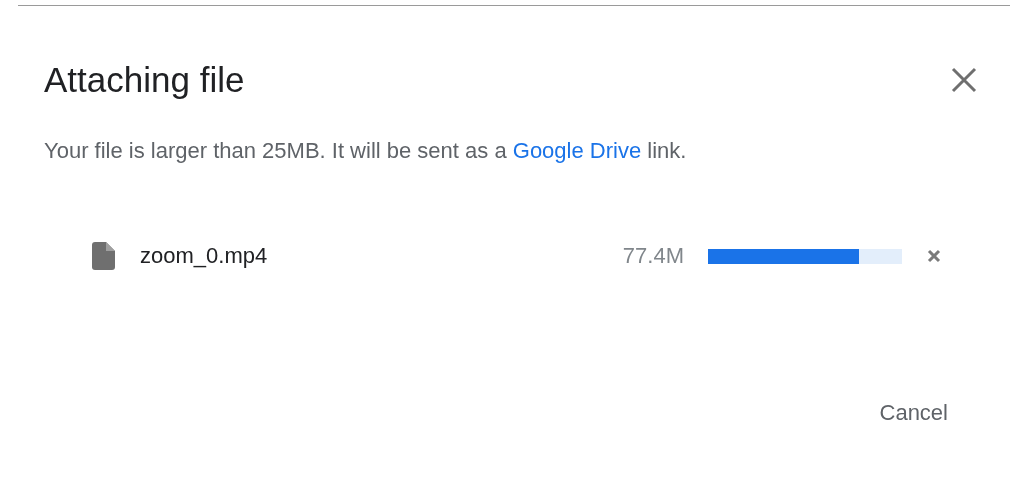 The height and width of the screenshot is (489, 1024). What do you see at coordinates (652, 256) in the screenshot?
I see `file-size: 77.4M` at bounding box center [652, 256].